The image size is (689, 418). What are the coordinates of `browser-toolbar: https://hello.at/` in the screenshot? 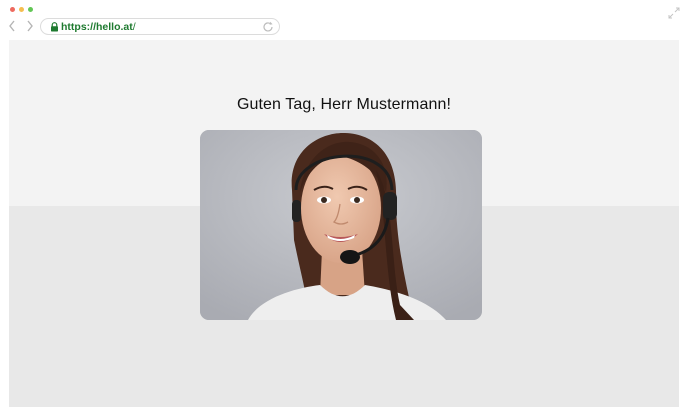 It's located at (344, 20).